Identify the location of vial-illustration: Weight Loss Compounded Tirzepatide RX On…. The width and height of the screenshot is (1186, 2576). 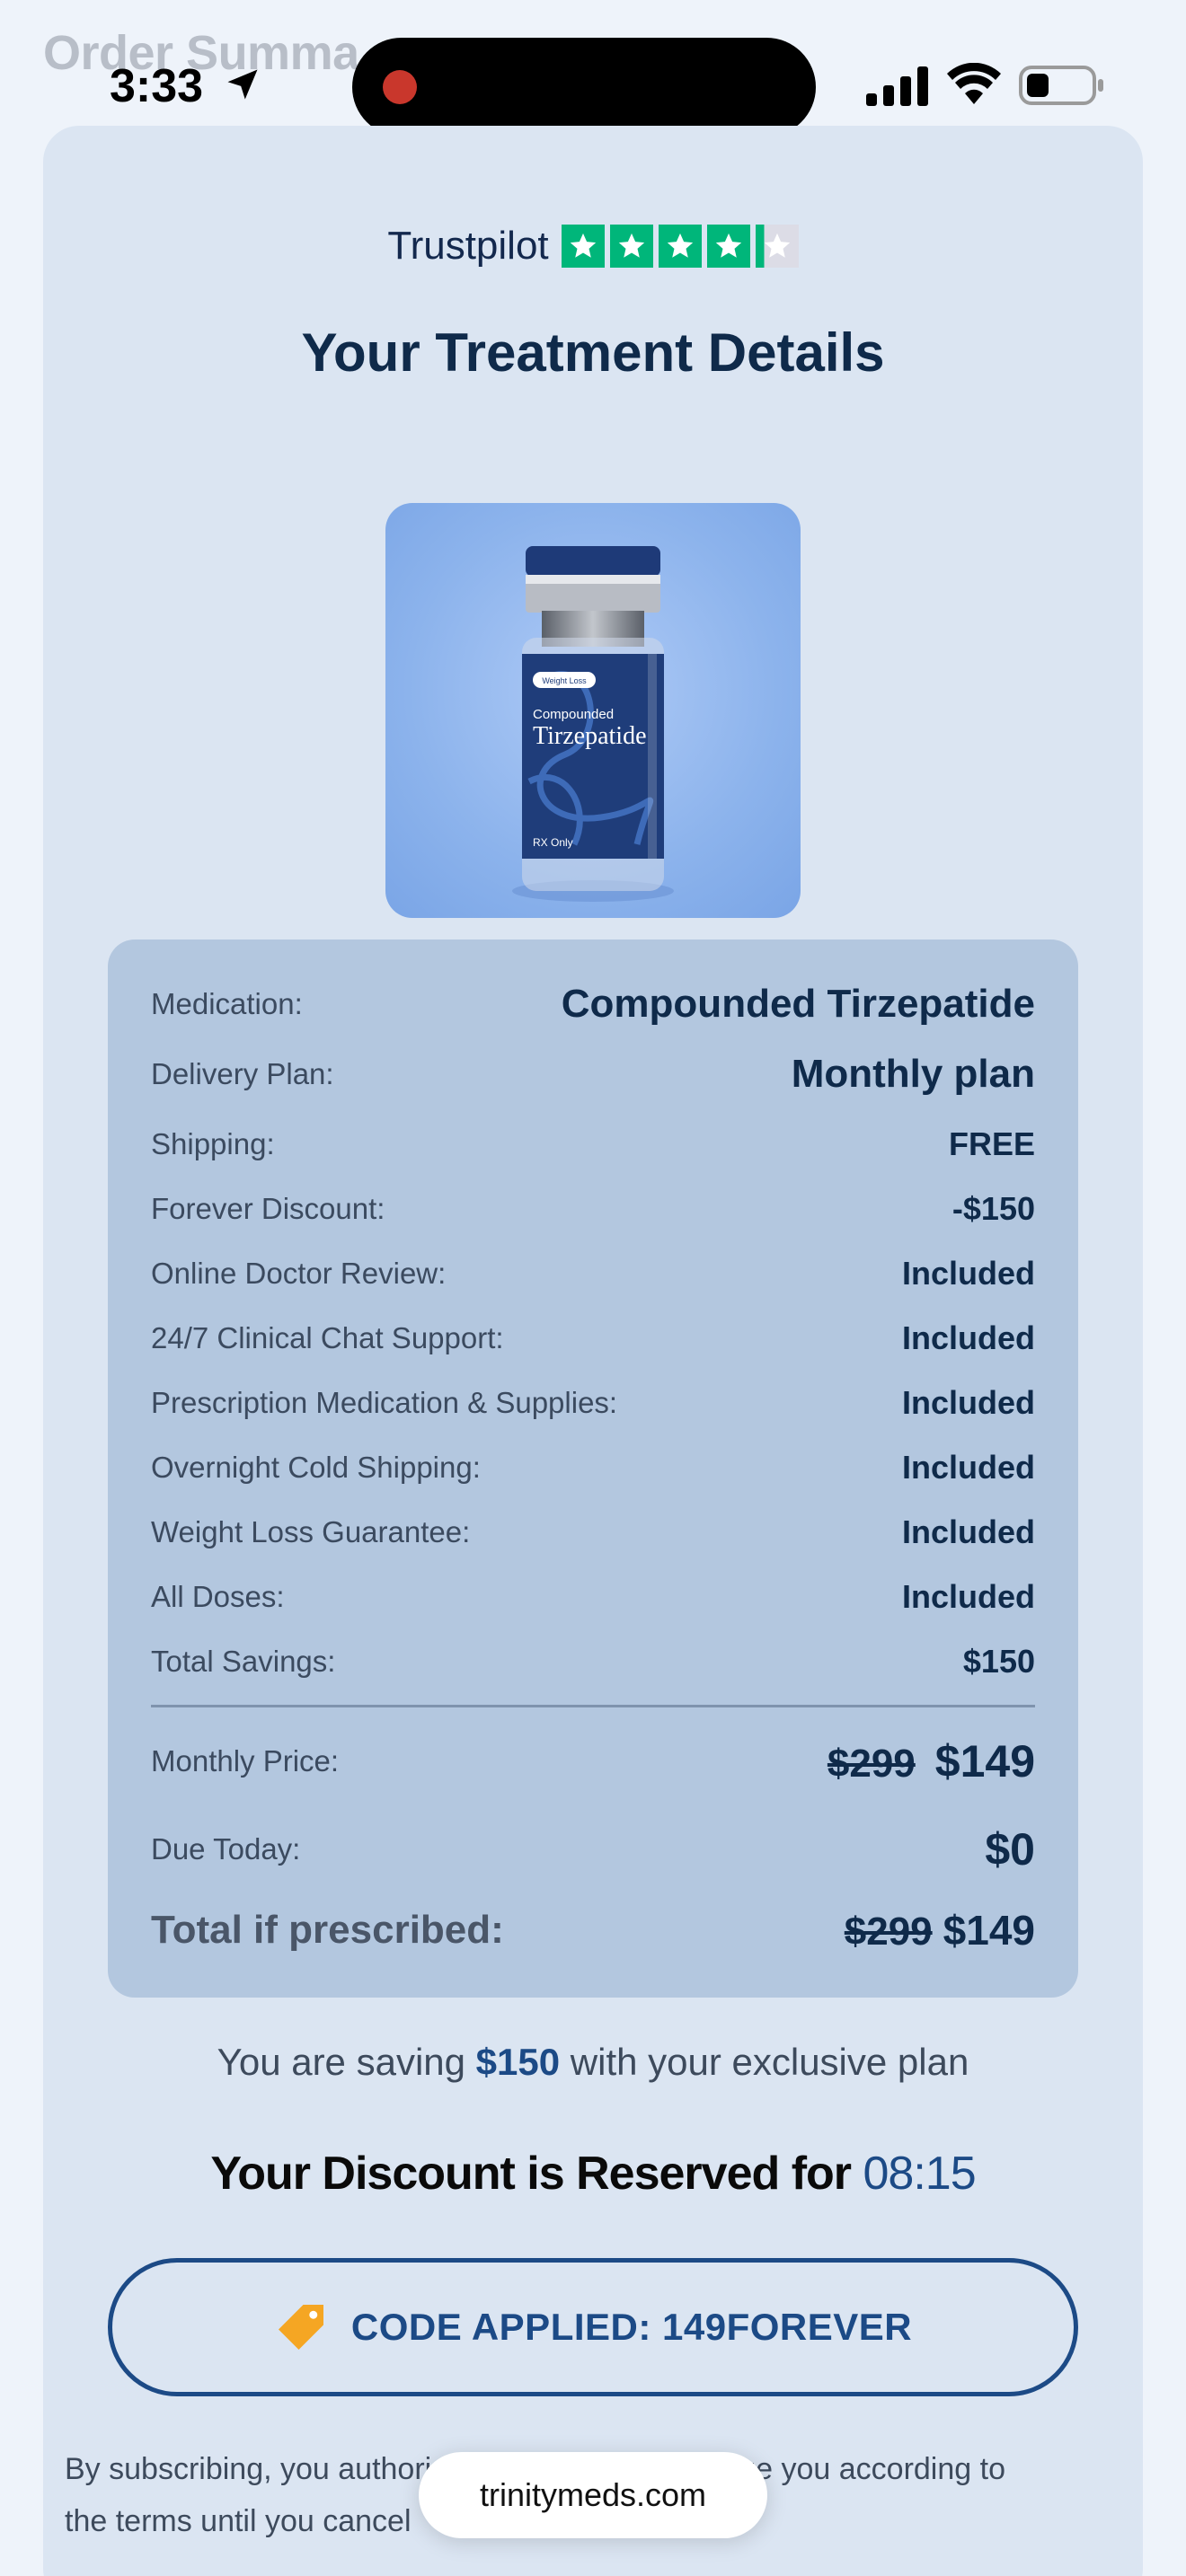
(593, 724).